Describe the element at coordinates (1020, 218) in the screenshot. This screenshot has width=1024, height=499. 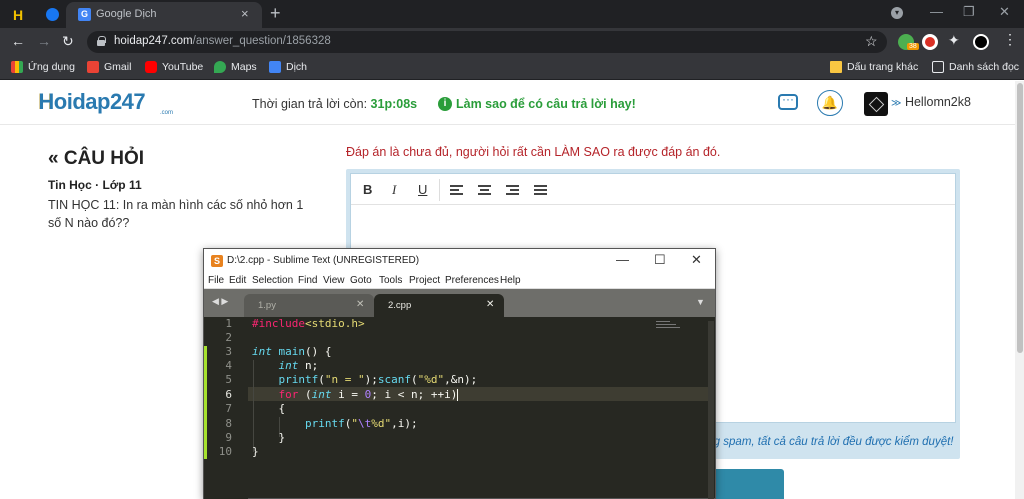
I see `scrollbar-thumb` at that location.